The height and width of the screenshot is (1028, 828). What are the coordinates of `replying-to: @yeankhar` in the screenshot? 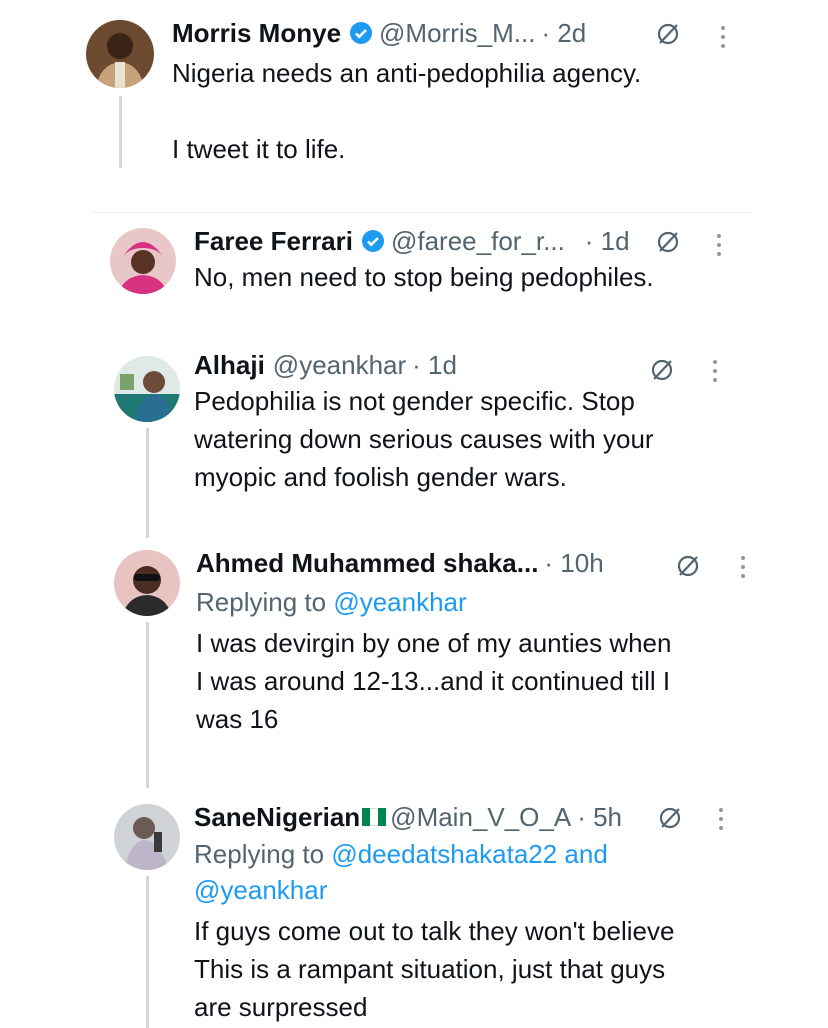 It's located at (260, 890).